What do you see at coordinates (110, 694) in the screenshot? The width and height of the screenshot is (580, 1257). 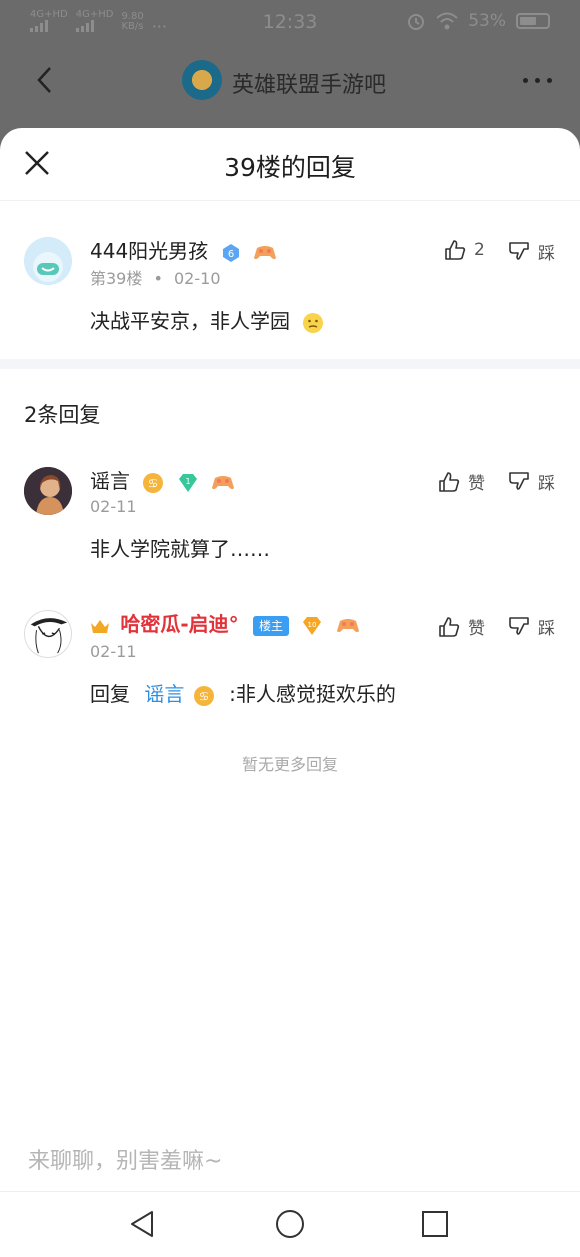 I see `reply-prefix: 回复` at bounding box center [110, 694].